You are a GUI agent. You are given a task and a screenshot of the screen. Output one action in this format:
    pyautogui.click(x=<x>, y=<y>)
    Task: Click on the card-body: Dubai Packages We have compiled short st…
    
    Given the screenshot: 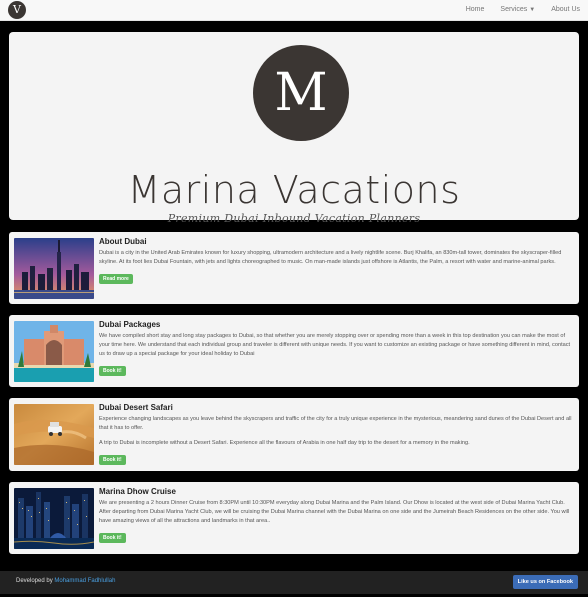 What is the action you would take?
    pyautogui.click(x=336, y=348)
    